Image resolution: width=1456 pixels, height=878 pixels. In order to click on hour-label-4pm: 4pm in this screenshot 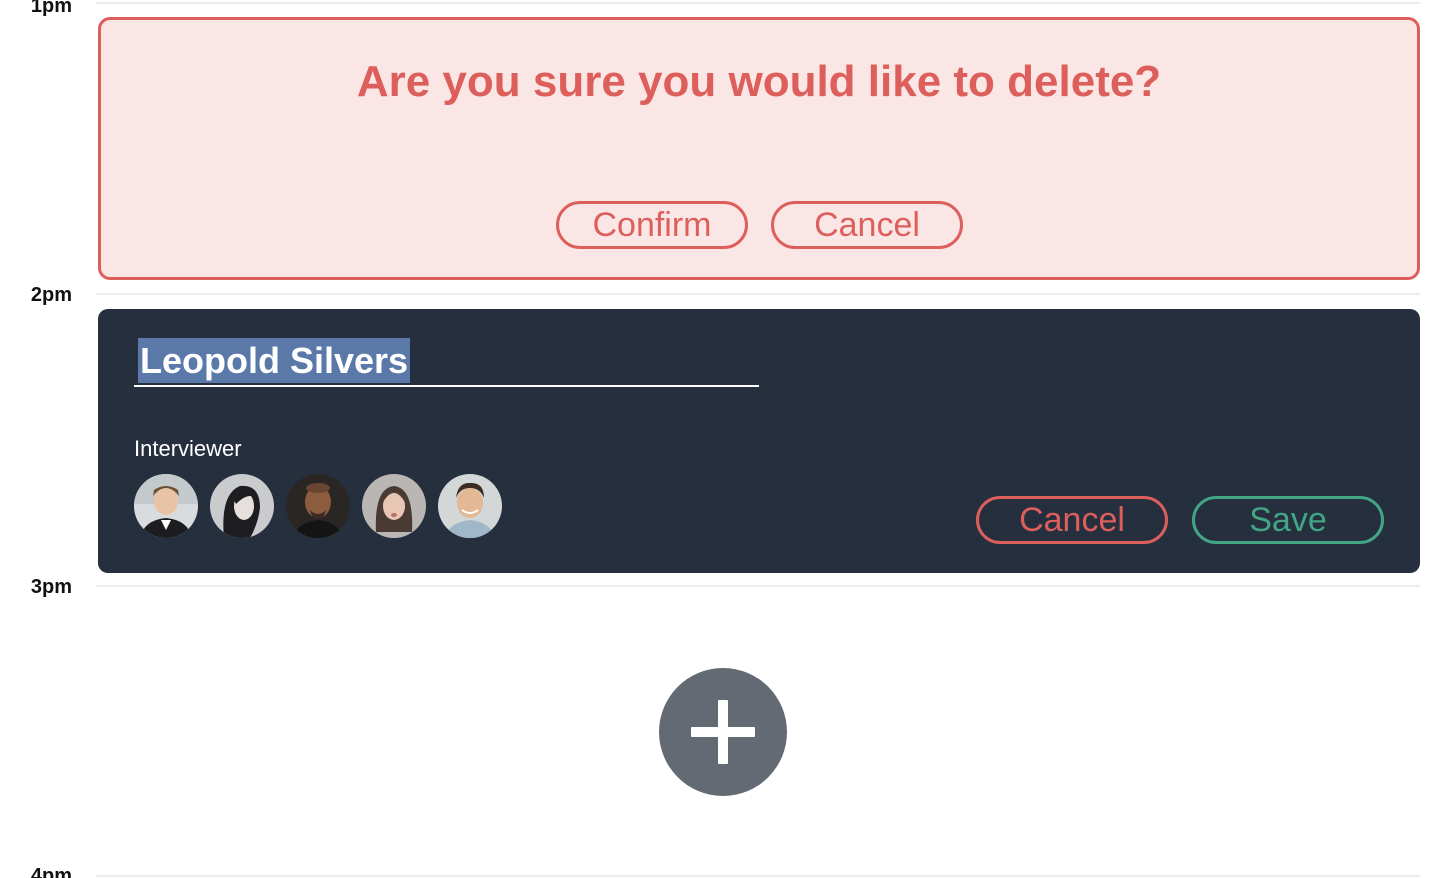, I will do `click(51, 871)`.